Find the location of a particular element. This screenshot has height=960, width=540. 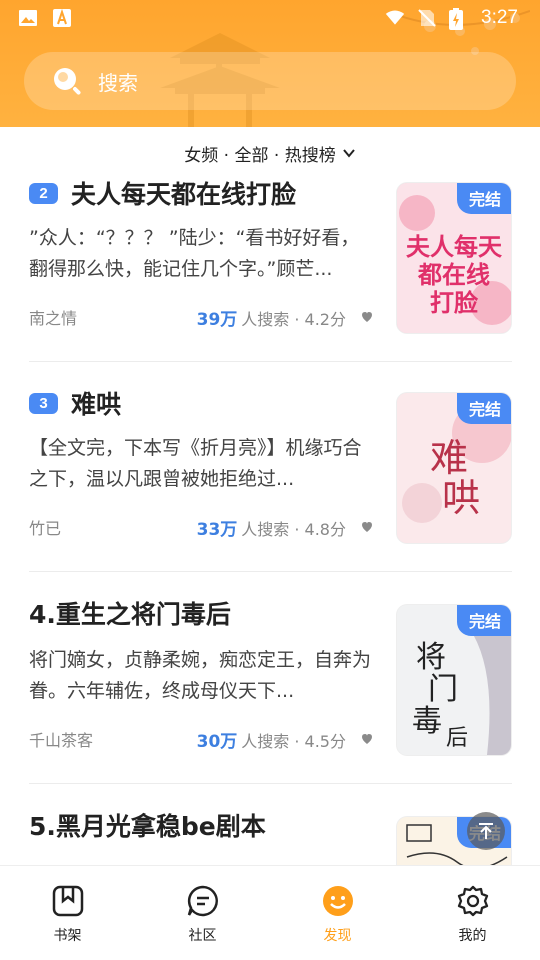

book-meta: 南之情 39万 人搜索 · 4.2分 is located at coordinates (201, 317).